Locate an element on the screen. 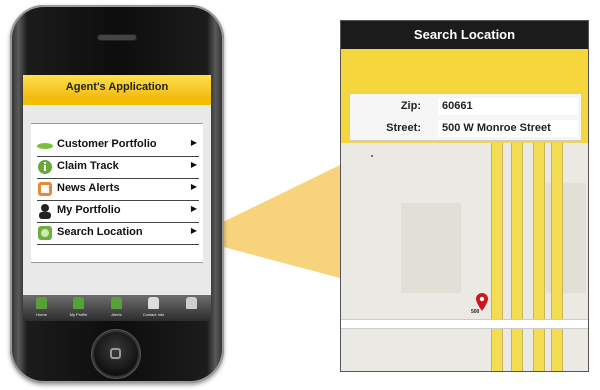  person-icon is located at coordinates (45, 211).